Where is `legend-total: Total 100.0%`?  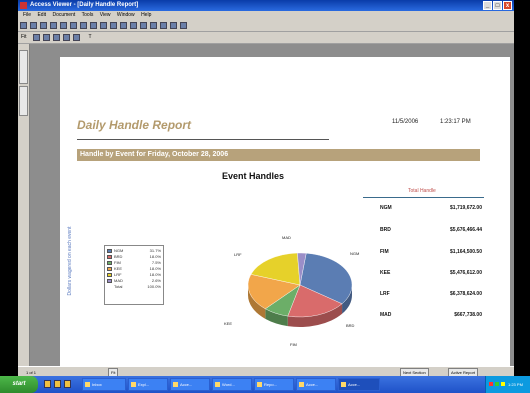
legend-total: Total 100.0% is located at coordinates (134, 287).